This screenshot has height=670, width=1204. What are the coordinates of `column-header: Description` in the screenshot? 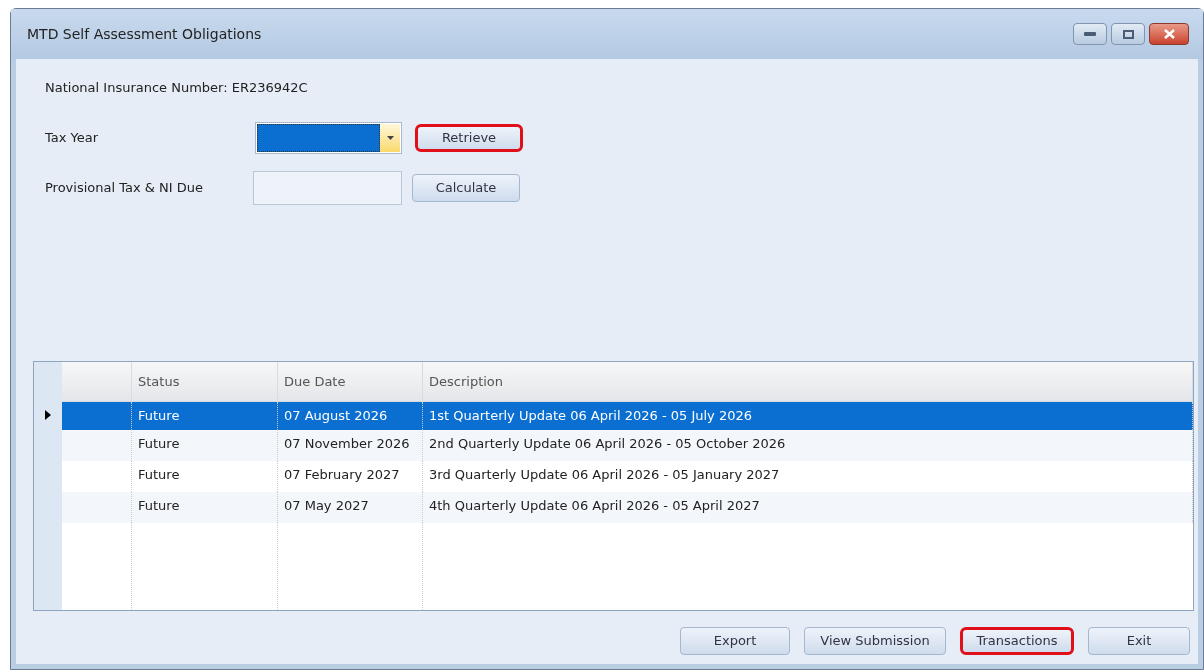 It's located at (466, 381).